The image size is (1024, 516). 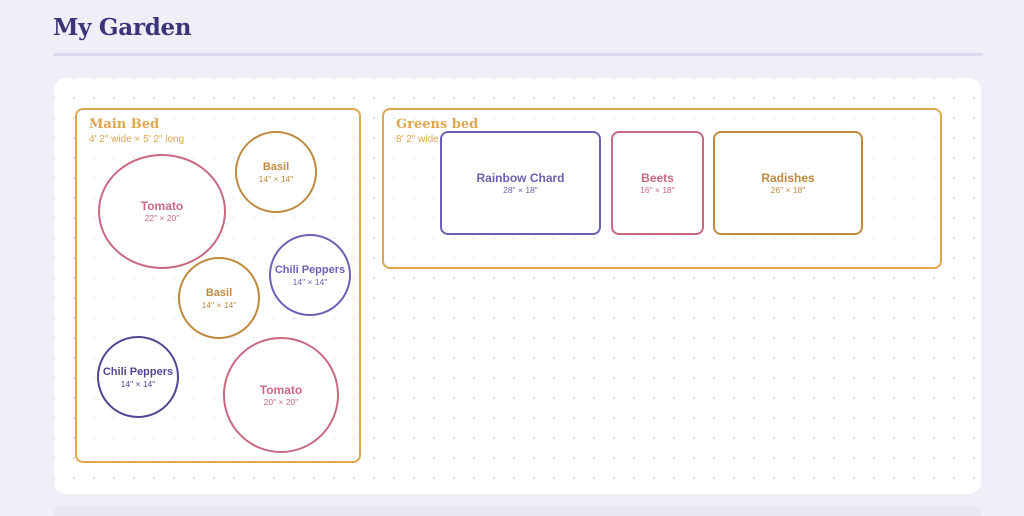 I want to click on bed-title: Main Bed, so click(x=124, y=124).